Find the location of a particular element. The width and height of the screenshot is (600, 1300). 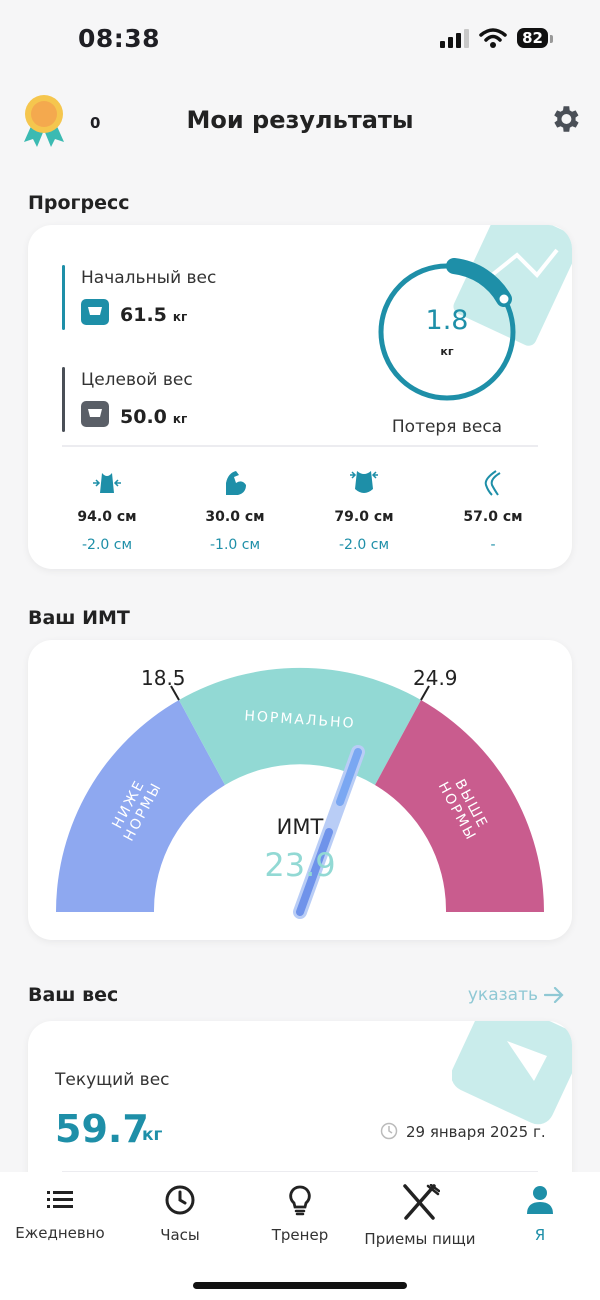

weight-date: 29 января 2025 г. is located at coordinates (476, 1132).